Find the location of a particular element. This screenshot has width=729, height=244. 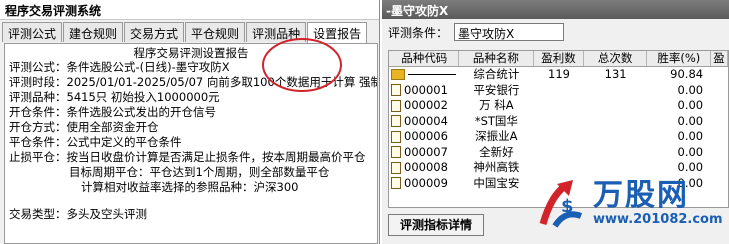

col-profit: 盈利数 is located at coordinates (559, 58).